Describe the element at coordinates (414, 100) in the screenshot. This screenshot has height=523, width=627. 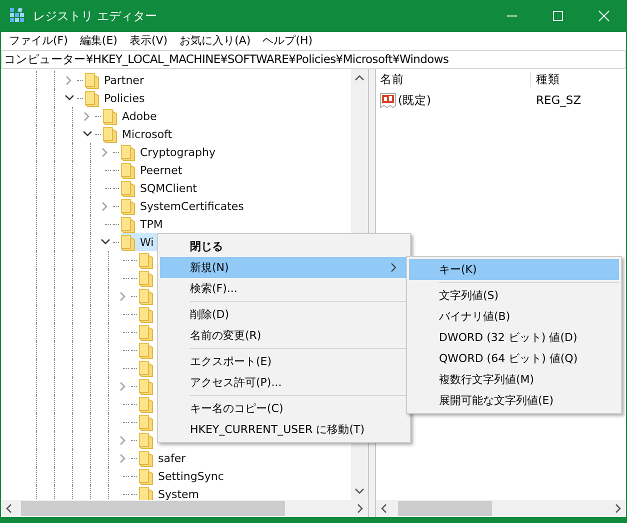
I see `value-name: (既定)` at that location.